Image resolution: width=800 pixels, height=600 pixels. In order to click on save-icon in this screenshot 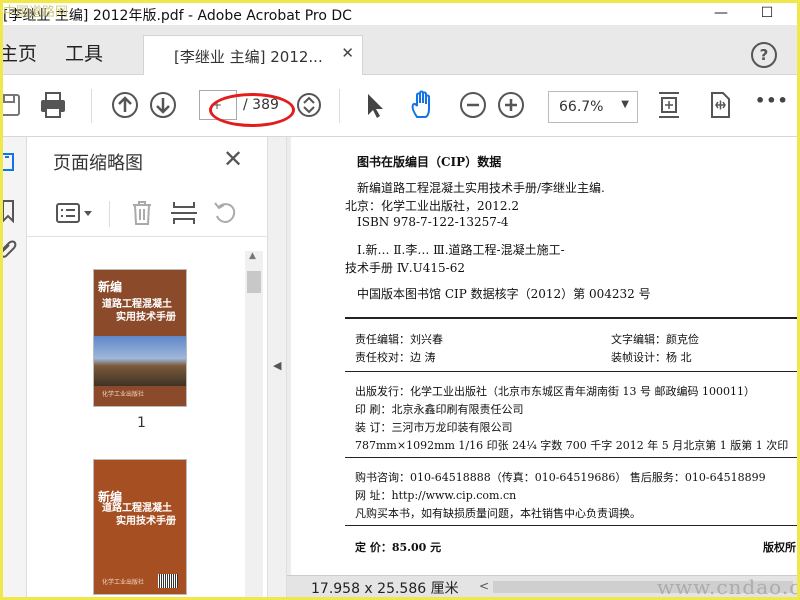, I will do `click(14, 105)`.